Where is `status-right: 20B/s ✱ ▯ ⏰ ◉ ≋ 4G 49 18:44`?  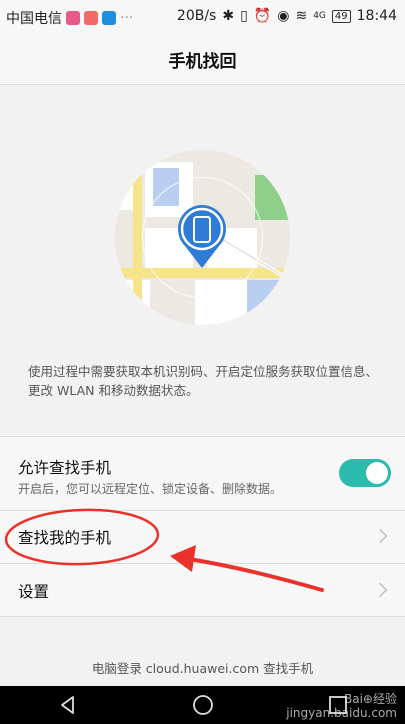
status-right: 20B/s ✱ ▯ ⏰ ◉ ≋ 4G 49 18:44 is located at coordinates (287, 16).